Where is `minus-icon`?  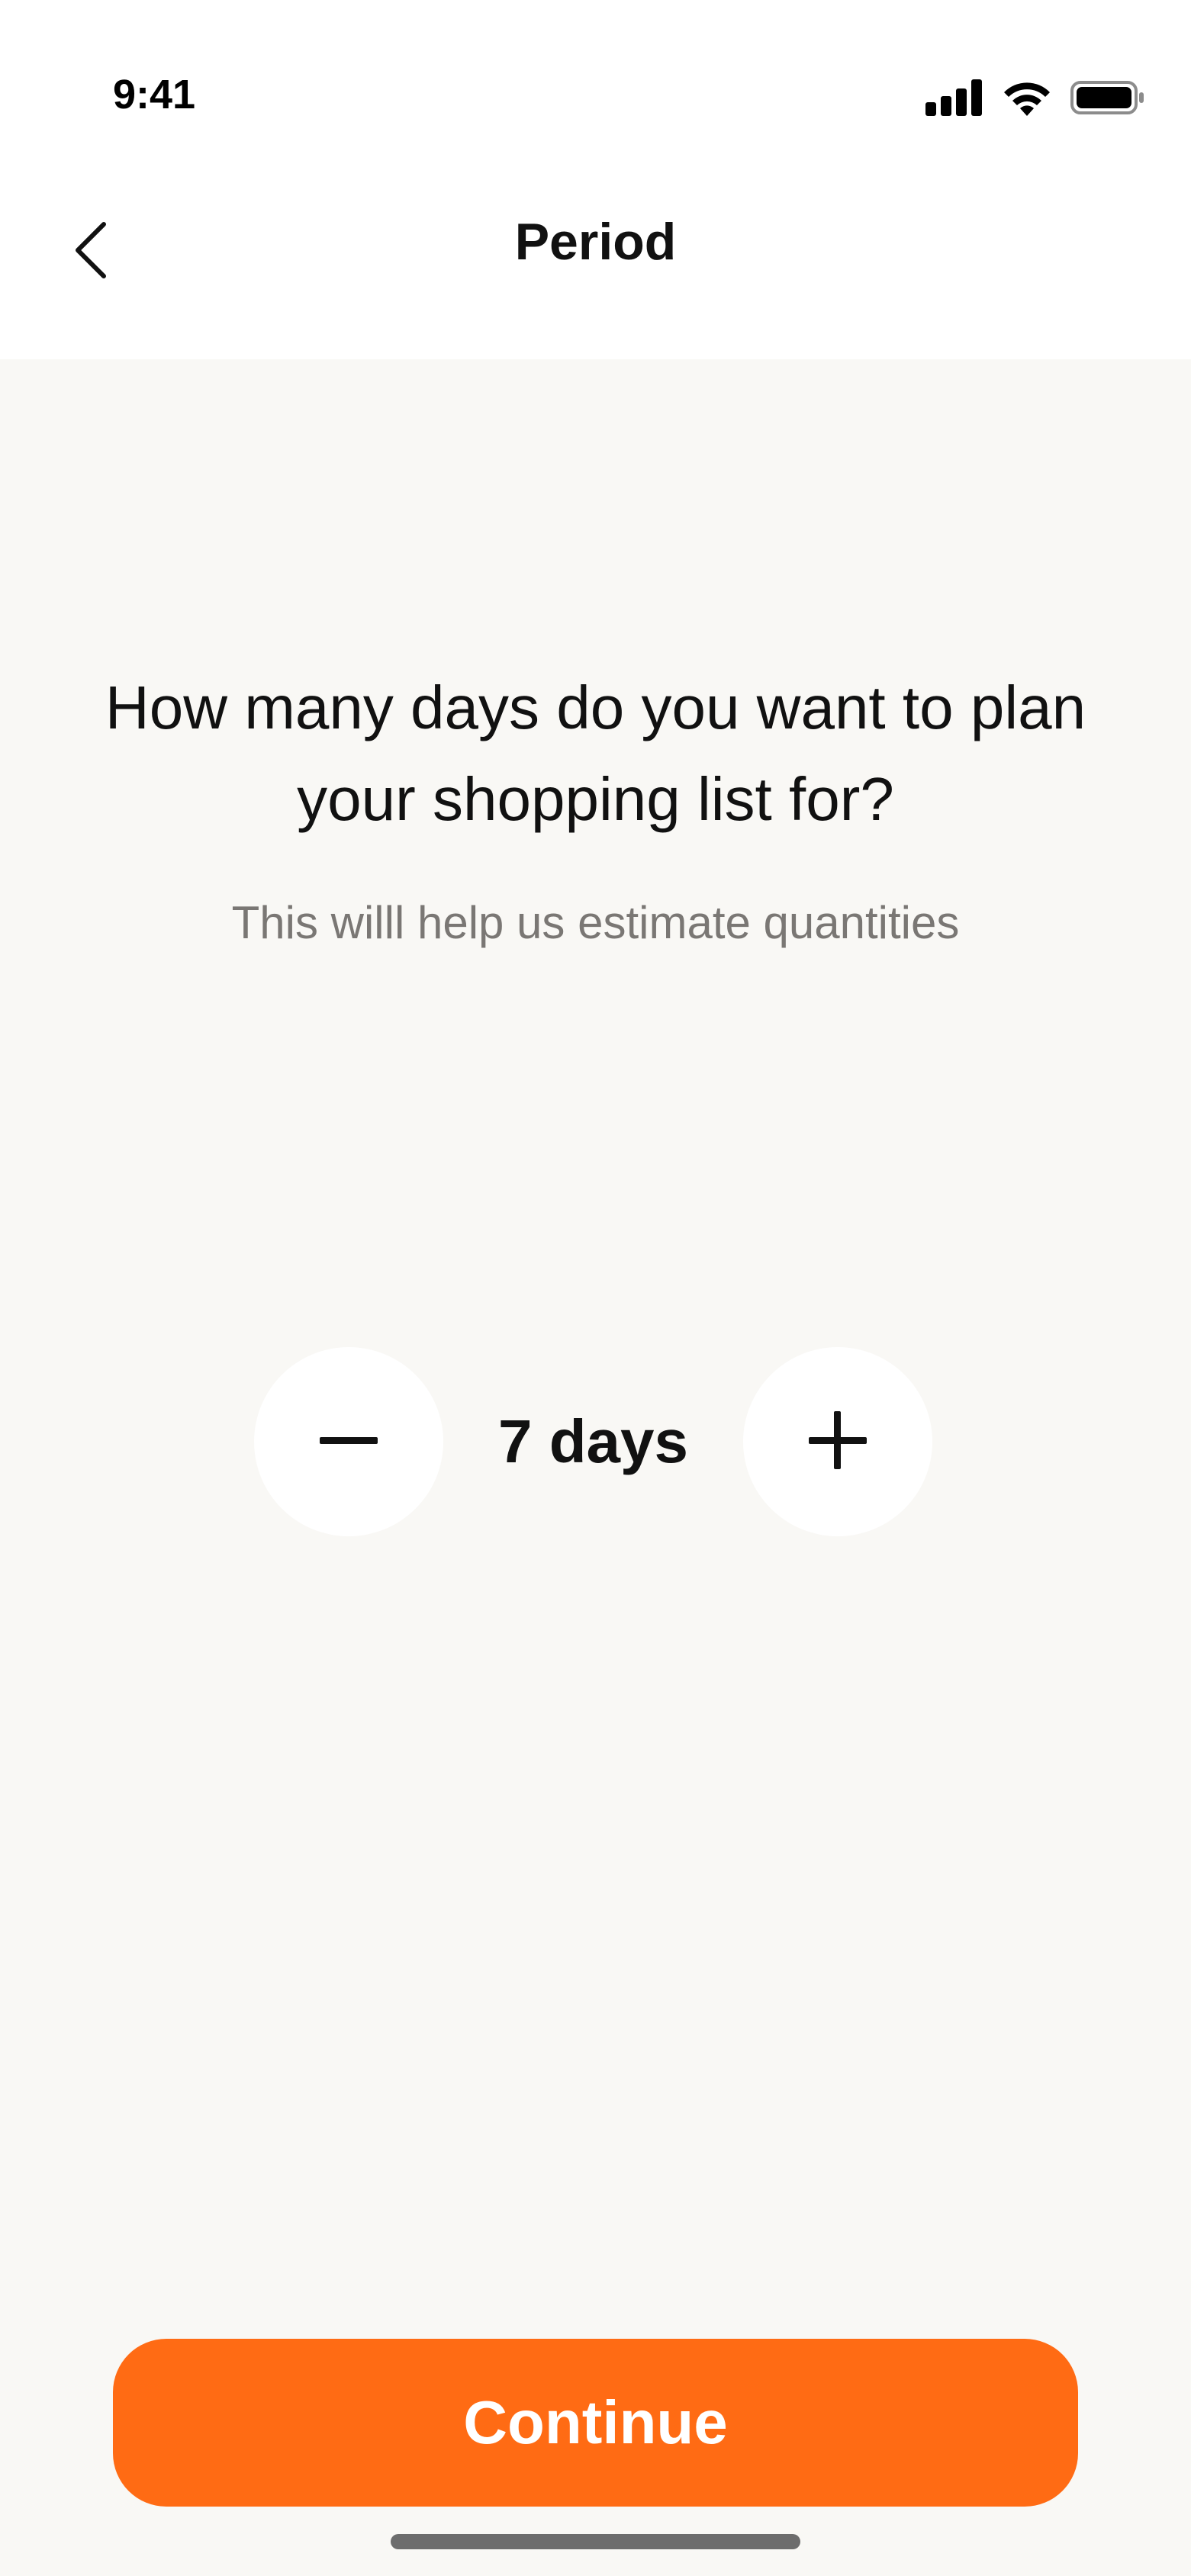 minus-icon is located at coordinates (349, 1442).